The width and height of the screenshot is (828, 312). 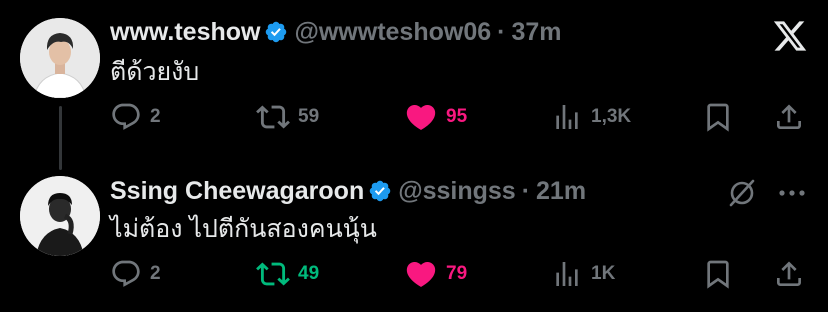 What do you see at coordinates (309, 116) in the screenshot?
I see `retweet-count: 59` at bounding box center [309, 116].